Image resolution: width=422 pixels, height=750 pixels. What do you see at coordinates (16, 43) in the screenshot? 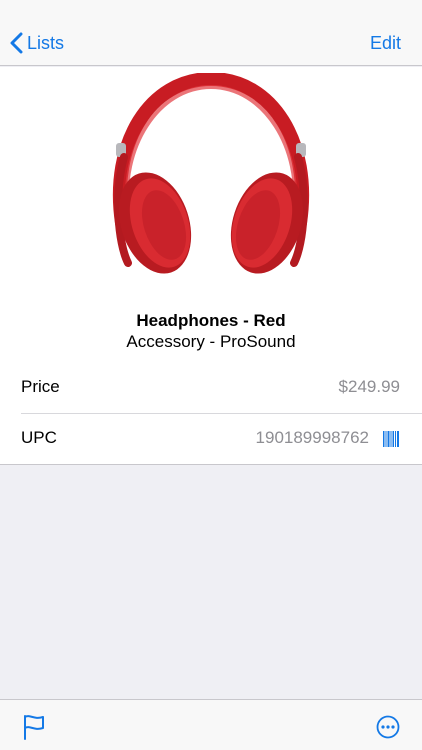
I see `chevron-left-icon` at bounding box center [16, 43].